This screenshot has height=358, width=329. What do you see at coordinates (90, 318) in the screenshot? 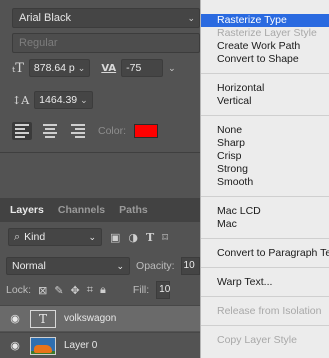
I see `layer-name: volkswagon` at bounding box center [90, 318].